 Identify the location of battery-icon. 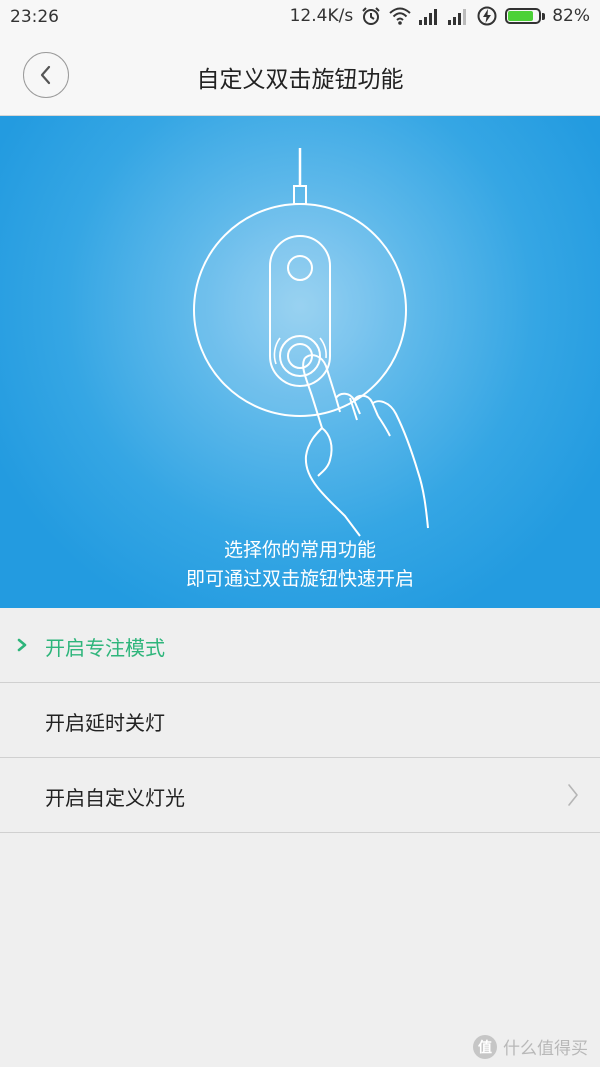
(525, 16).